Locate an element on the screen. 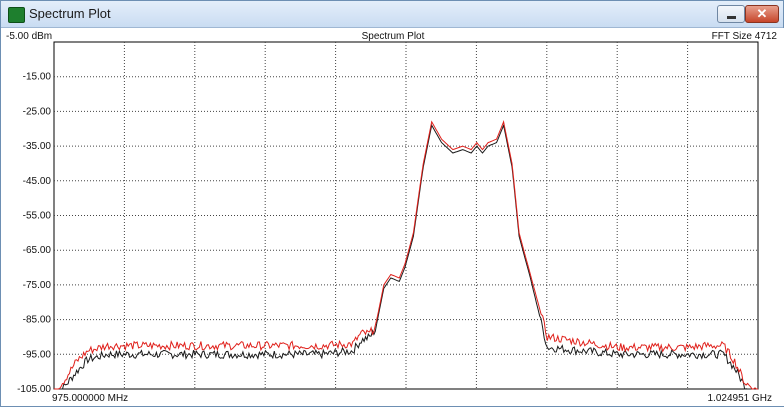  y-tick-label: -105.00 is located at coordinates (34, 389).